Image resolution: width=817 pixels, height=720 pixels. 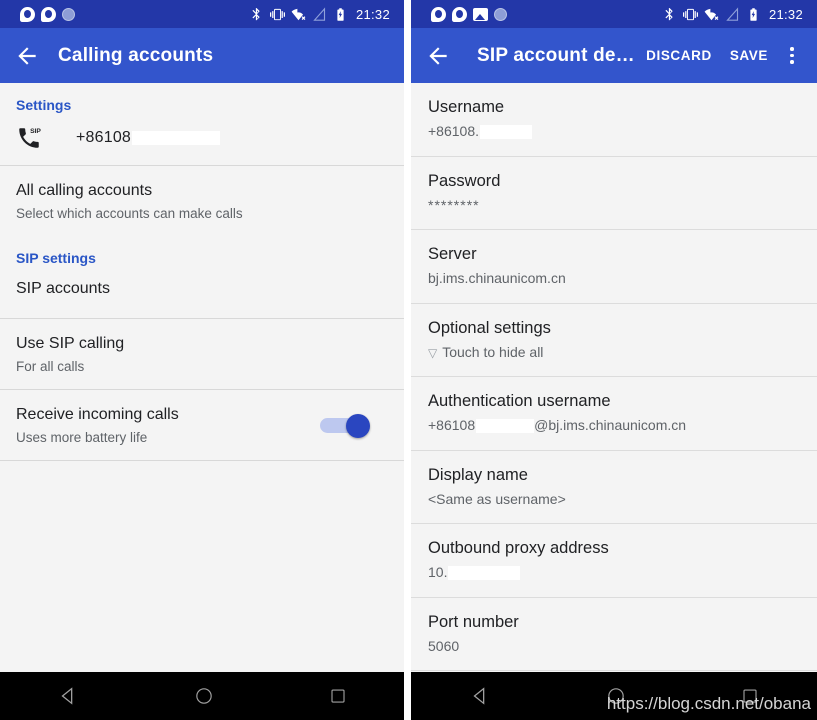 What do you see at coordinates (679, 55) in the screenshot?
I see `discard-button: DISCARD` at bounding box center [679, 55].